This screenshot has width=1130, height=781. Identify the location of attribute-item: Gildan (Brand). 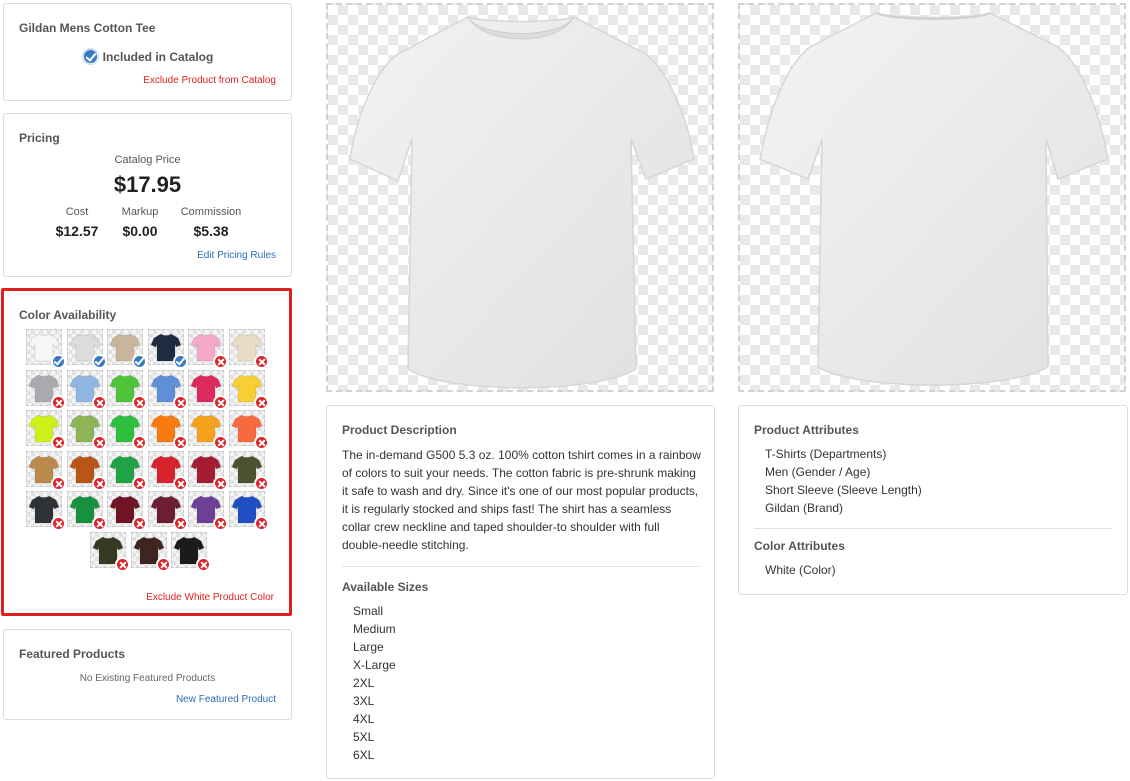
(804, 508).